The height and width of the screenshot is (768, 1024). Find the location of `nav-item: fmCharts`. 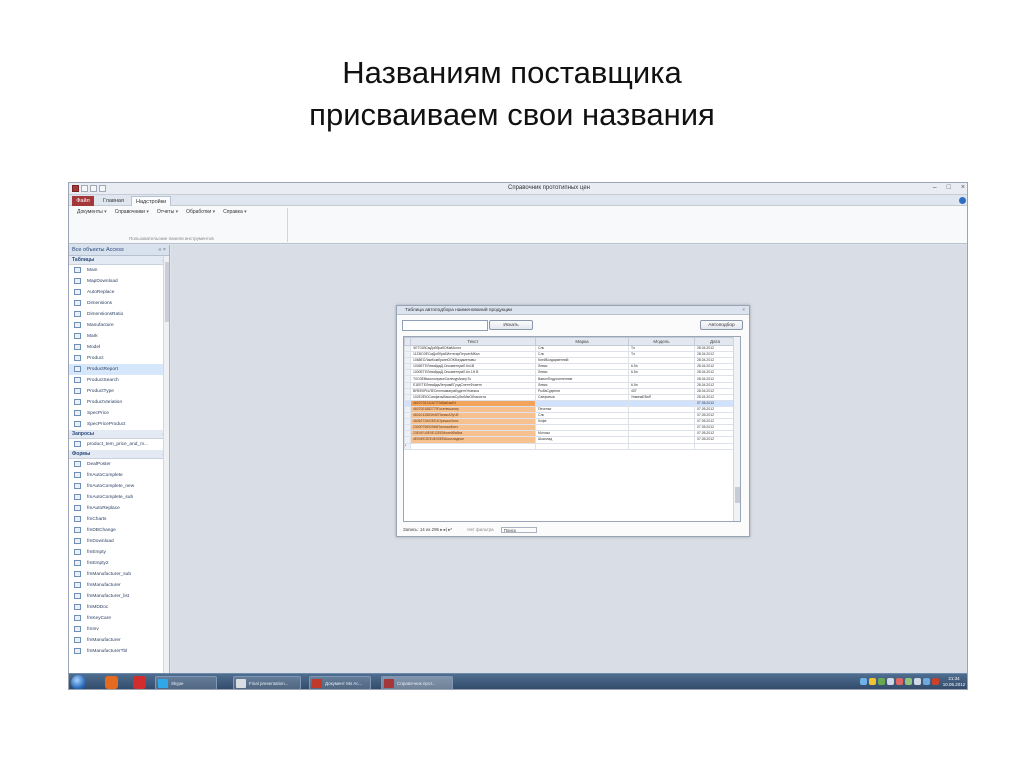

nav-item: fmCharts is located at coordinates (119, 519).